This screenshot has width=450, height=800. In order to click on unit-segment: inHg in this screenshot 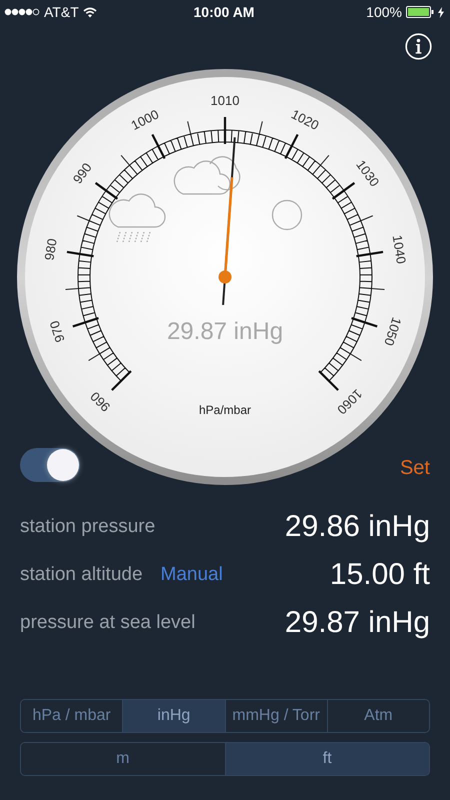, I will do `click(174, 716)`.